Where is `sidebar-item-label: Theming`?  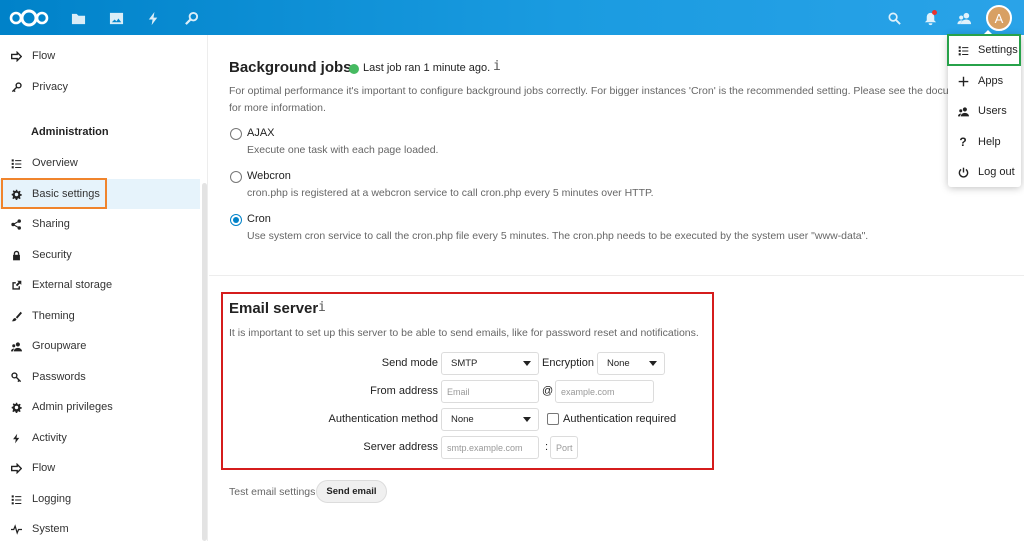
sidebar-item-label: Theming is located at coordinates (53, 316).